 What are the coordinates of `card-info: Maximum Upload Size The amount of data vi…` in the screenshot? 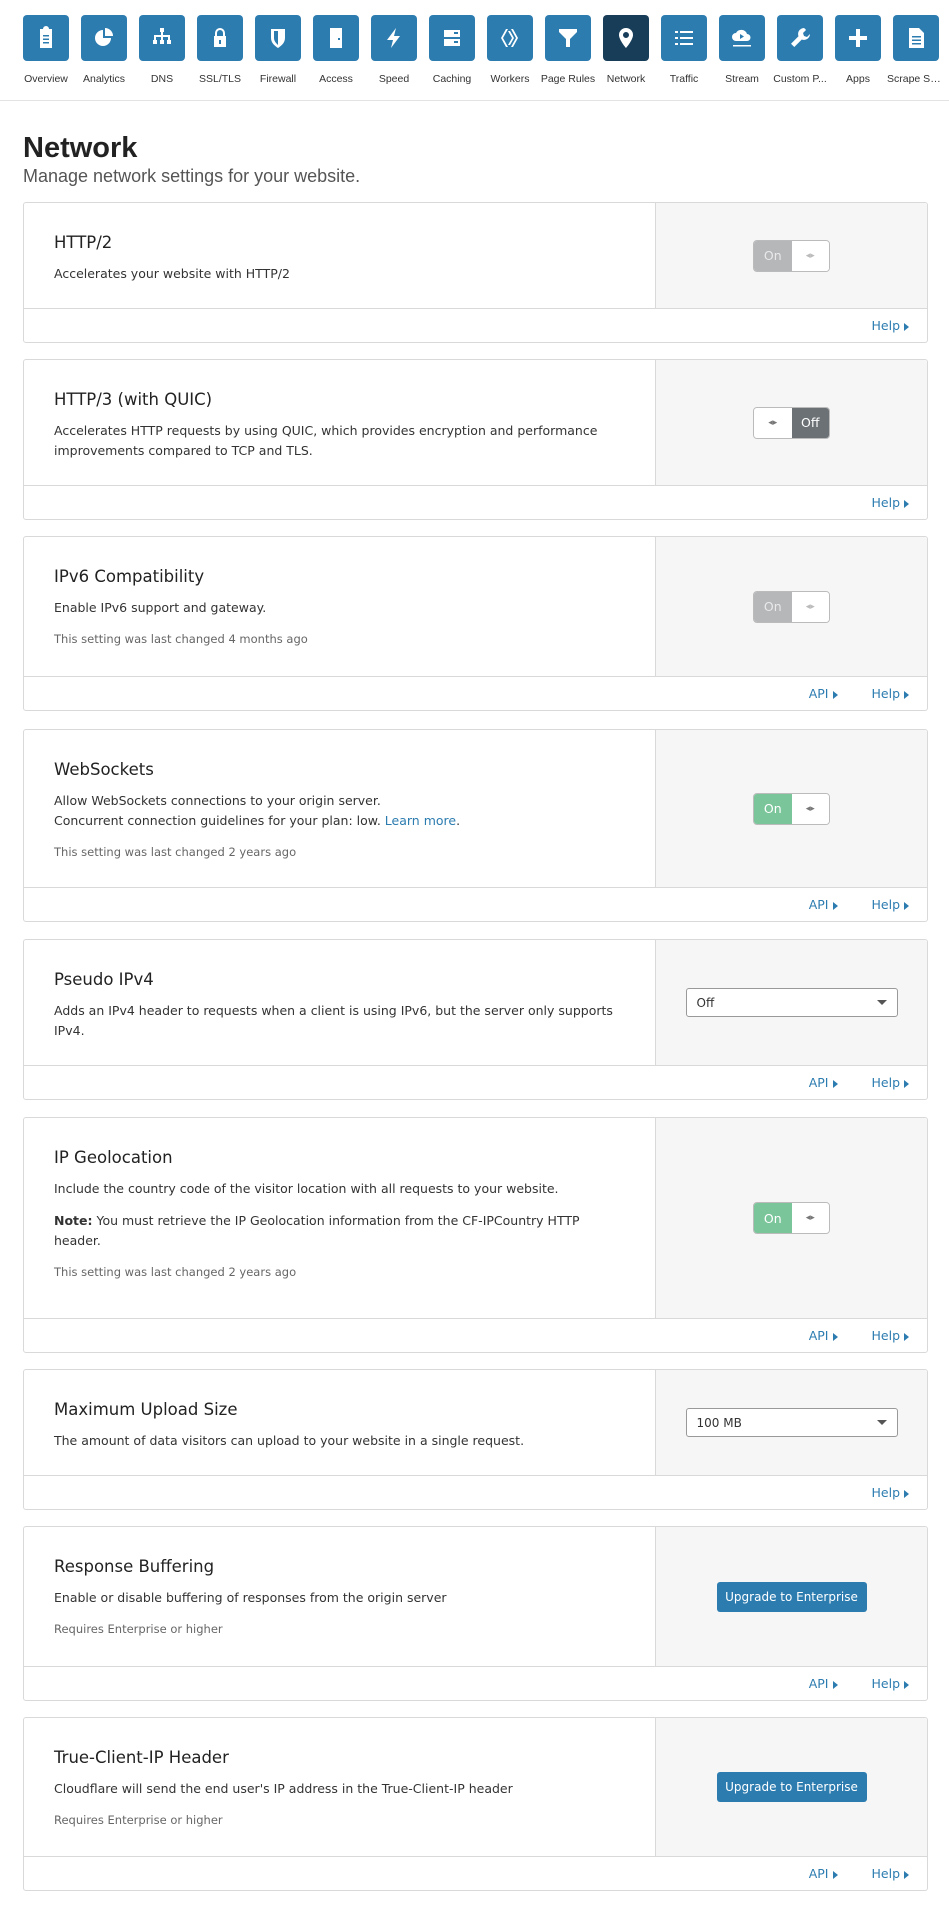 It's located at (340, 1422).